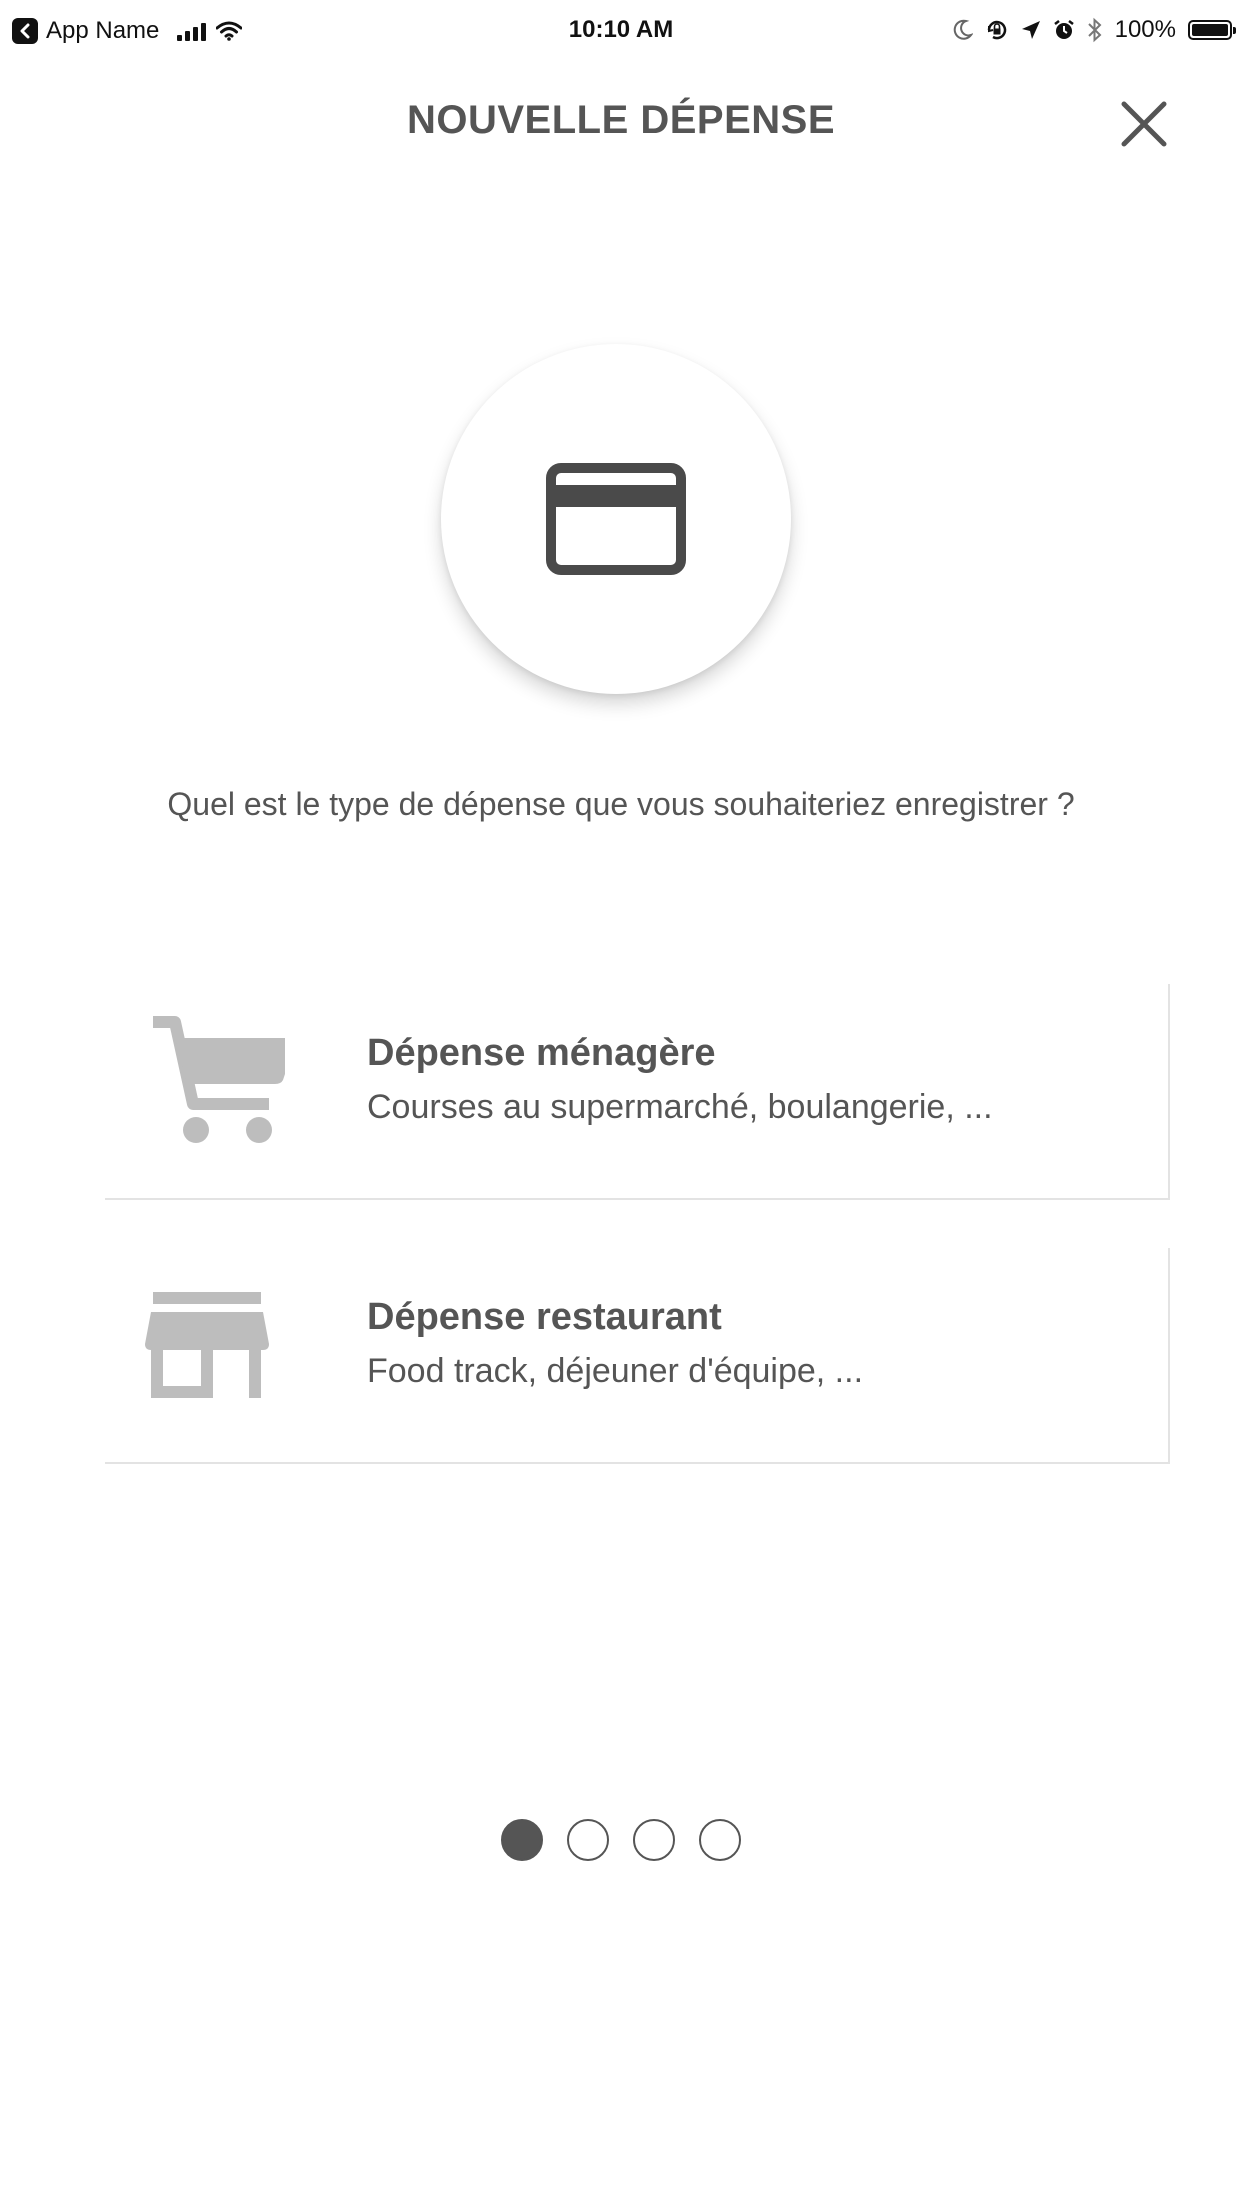 The height and width of the screenshot is (2208, 1242). Describe the element at coordinates (621, 30) in the screenshot. I see `status-bar: App Name 10:10 AM 100%` at that location.